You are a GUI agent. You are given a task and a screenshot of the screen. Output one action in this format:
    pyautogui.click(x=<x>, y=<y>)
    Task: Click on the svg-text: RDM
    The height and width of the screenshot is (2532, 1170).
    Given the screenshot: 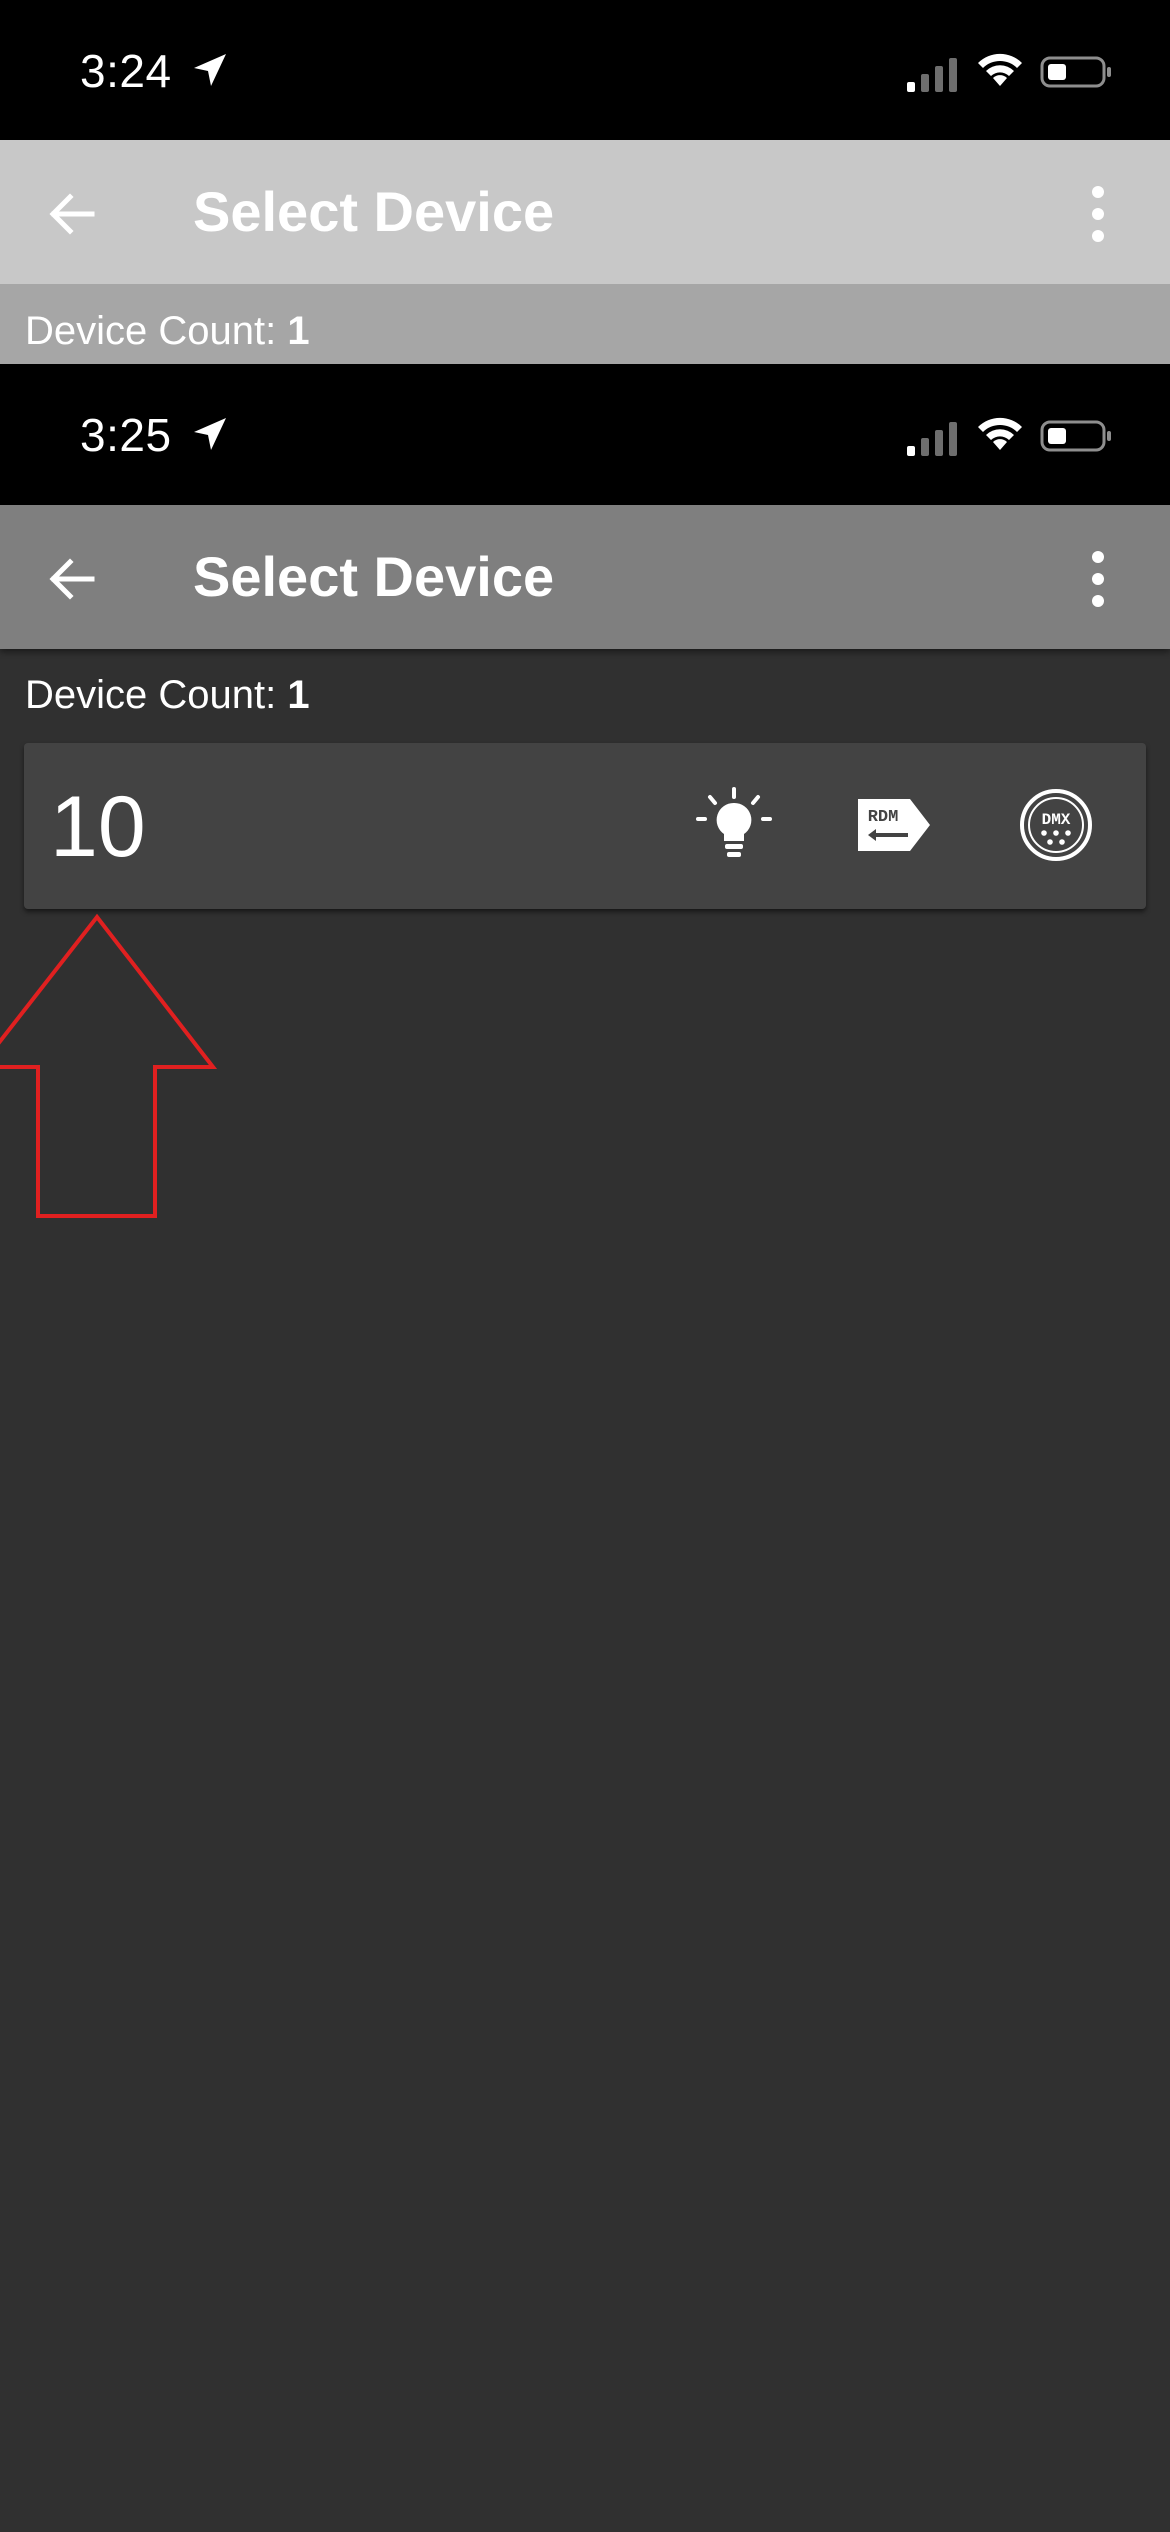 What is the action you would take?
    pyautogui.click(x=883, y=817)
    